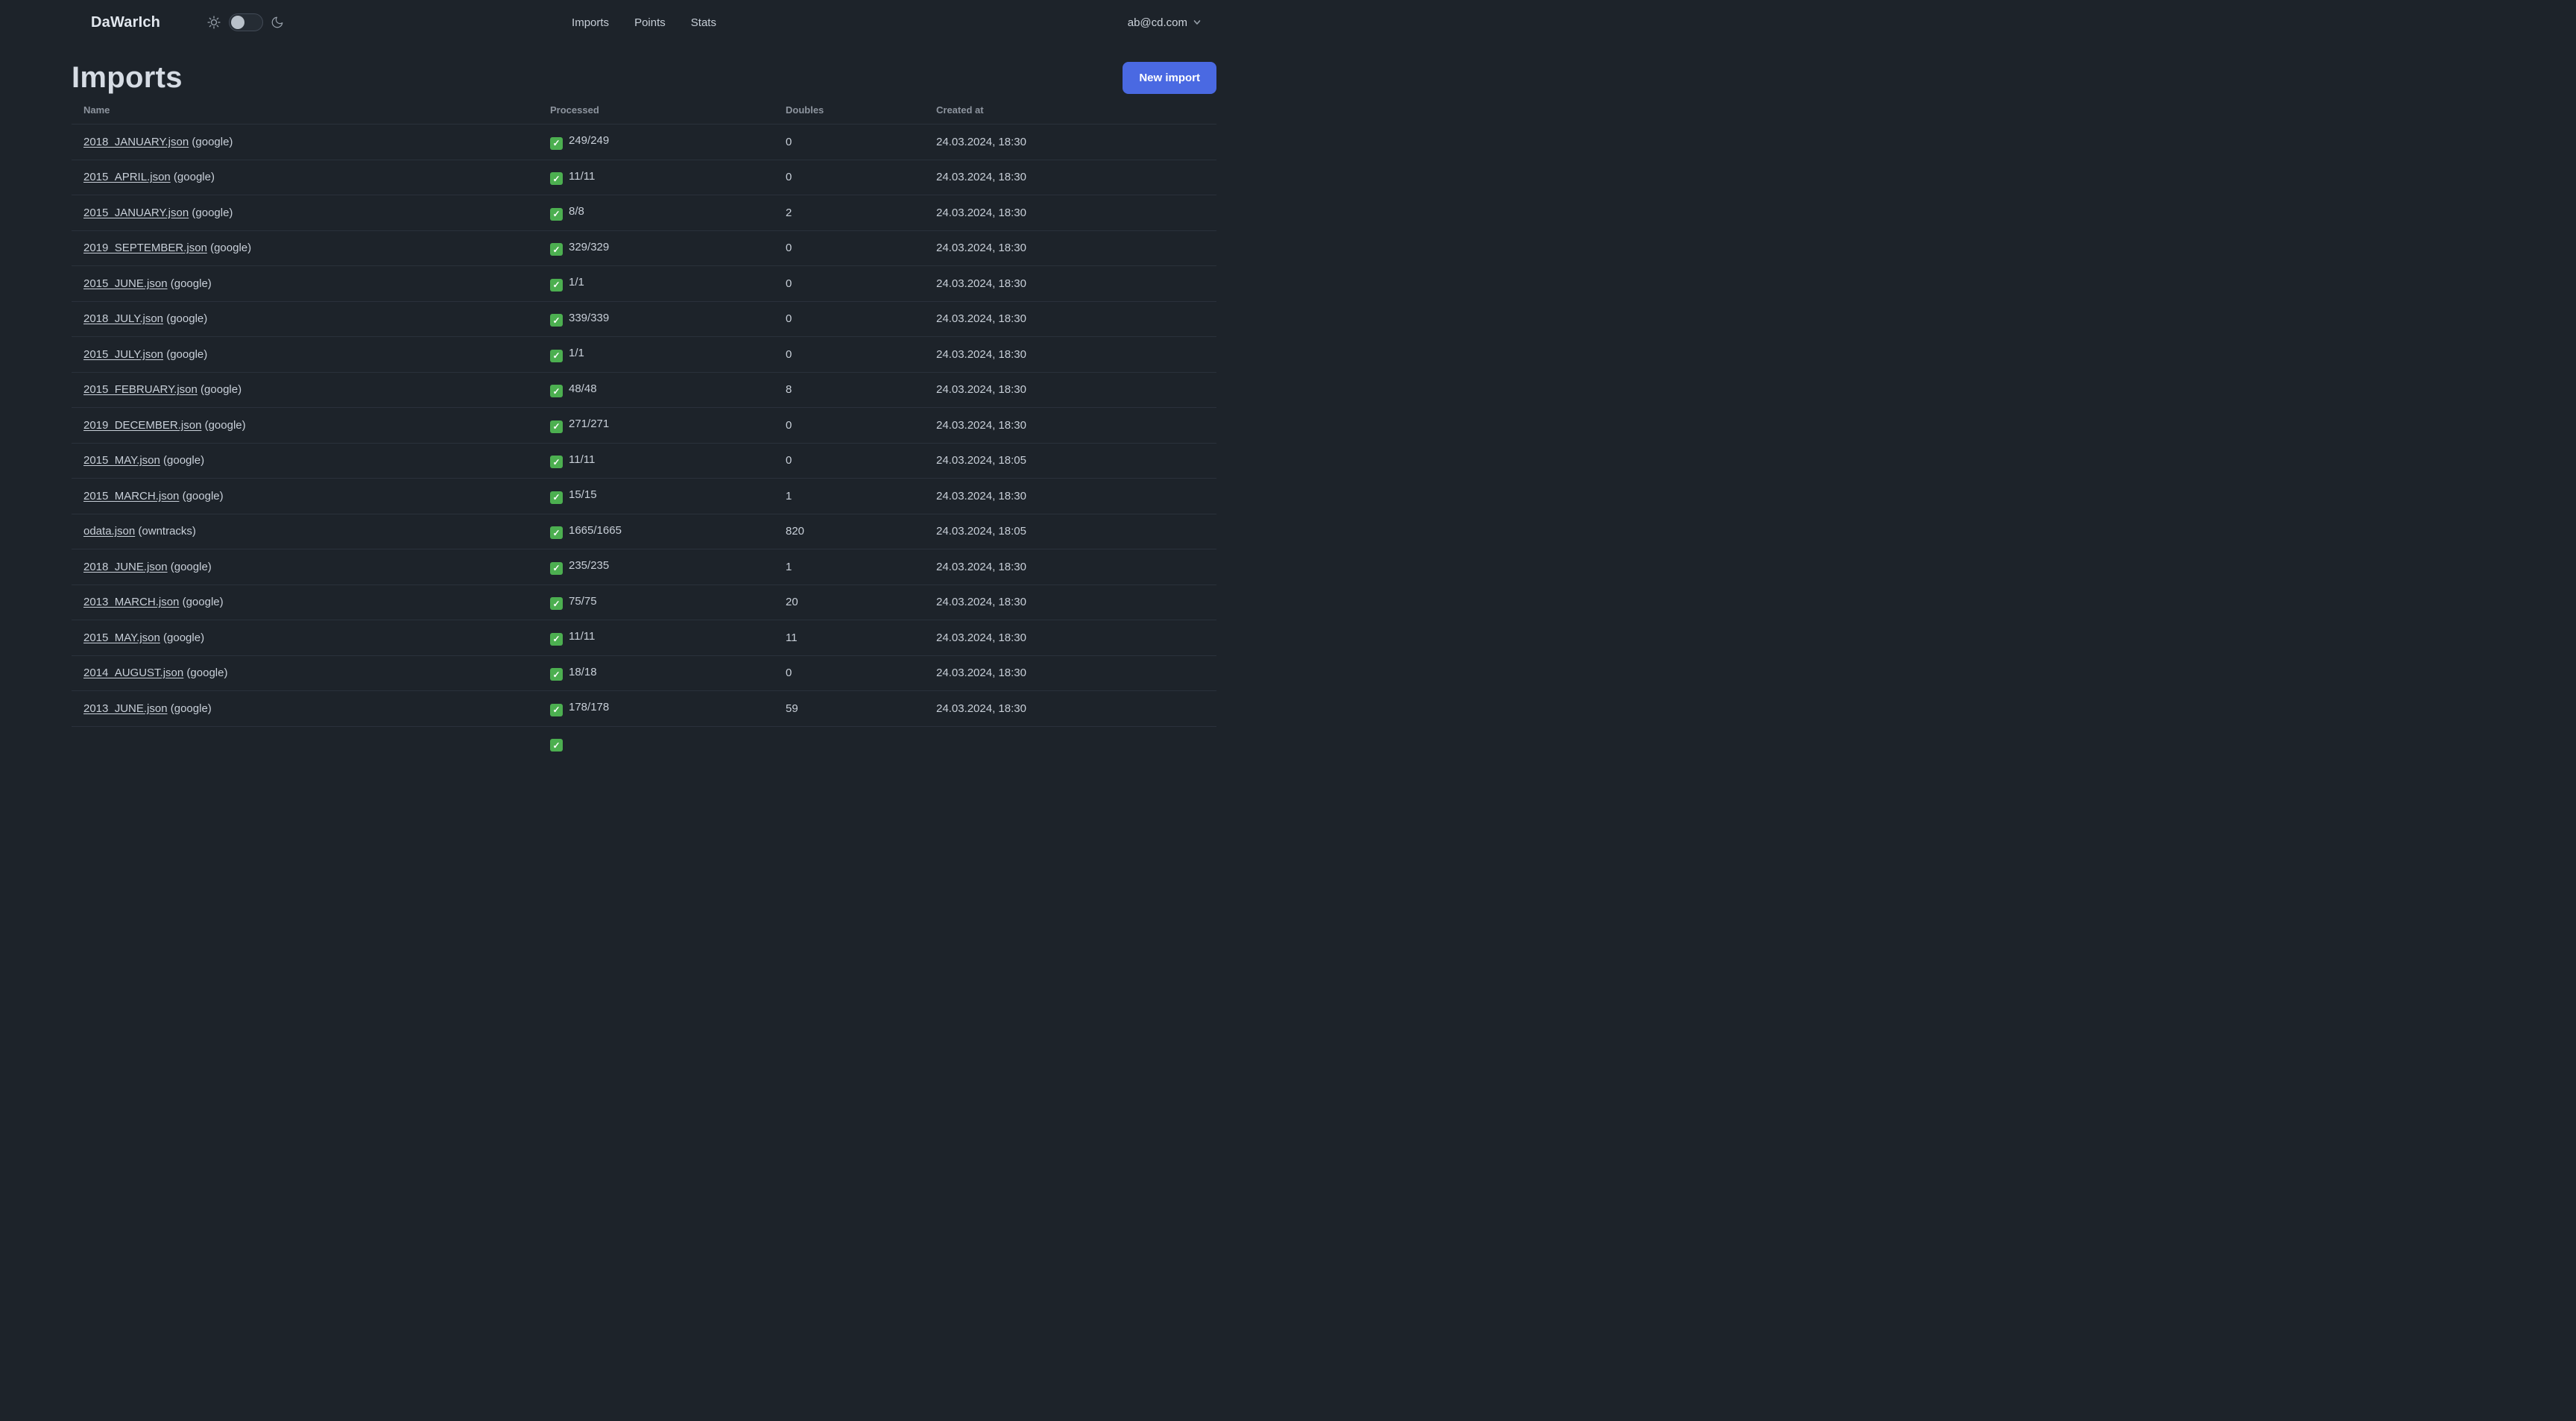 The height and width of the screenshot is (1421, 2576). Describe the element at coordinates (145, 248) in the screenshot. I see `import-file-link: 2019_SEPTEMBER.json` at that location.